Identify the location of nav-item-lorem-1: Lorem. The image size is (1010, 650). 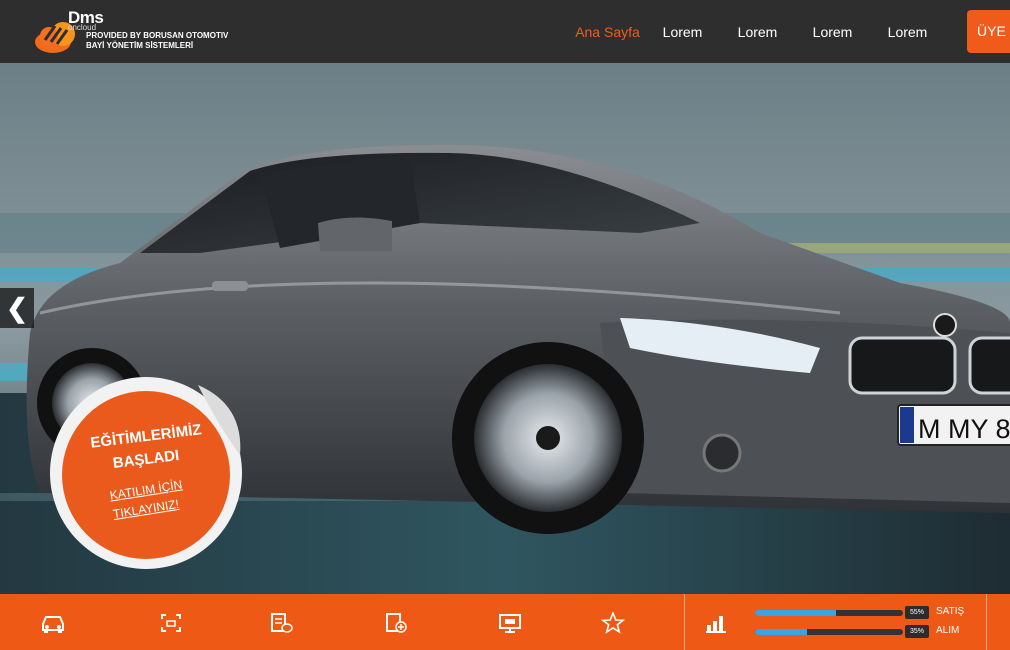
(682, 32).